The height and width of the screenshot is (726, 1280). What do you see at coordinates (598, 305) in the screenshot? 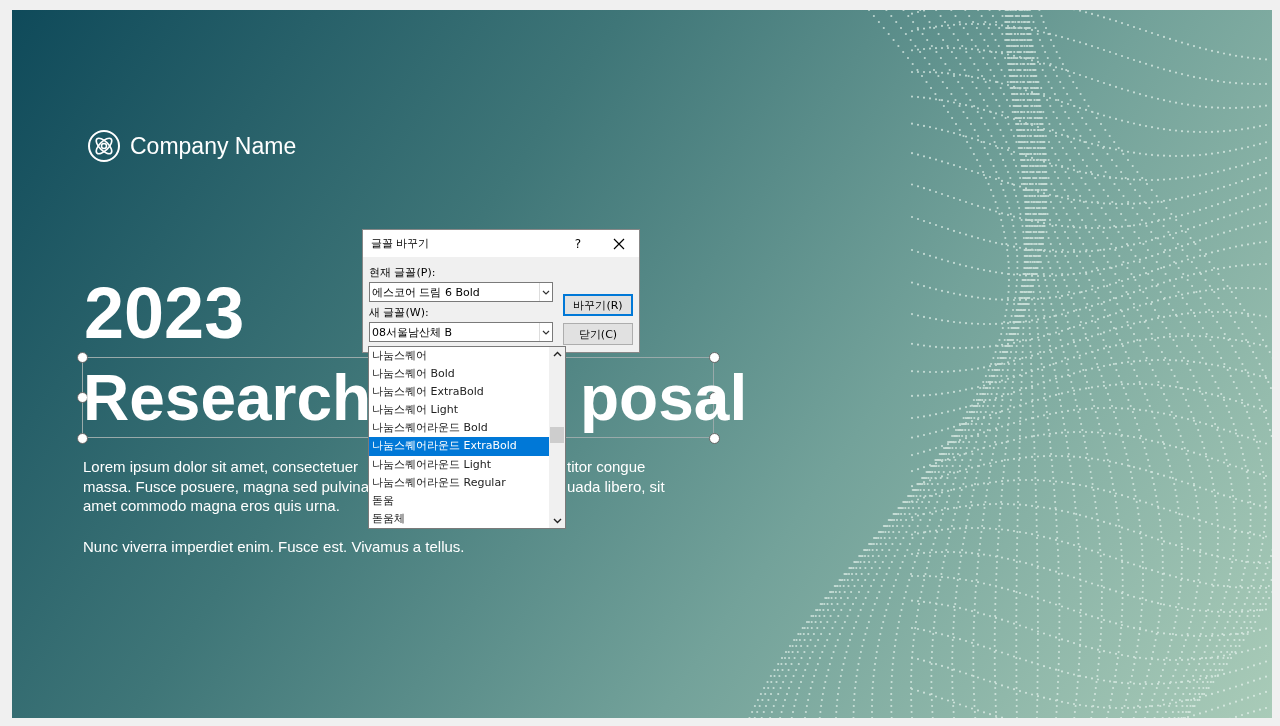
I see `dialog-button: 바꾸기(R)` at bounding box center [598, 305].